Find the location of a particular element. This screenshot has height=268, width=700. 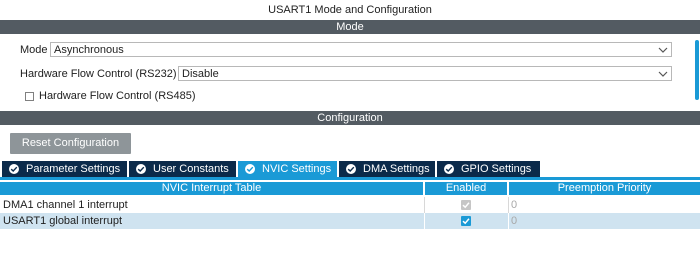

table-row: USART1 global interrupt 0 is located at coordinates (350, 221).